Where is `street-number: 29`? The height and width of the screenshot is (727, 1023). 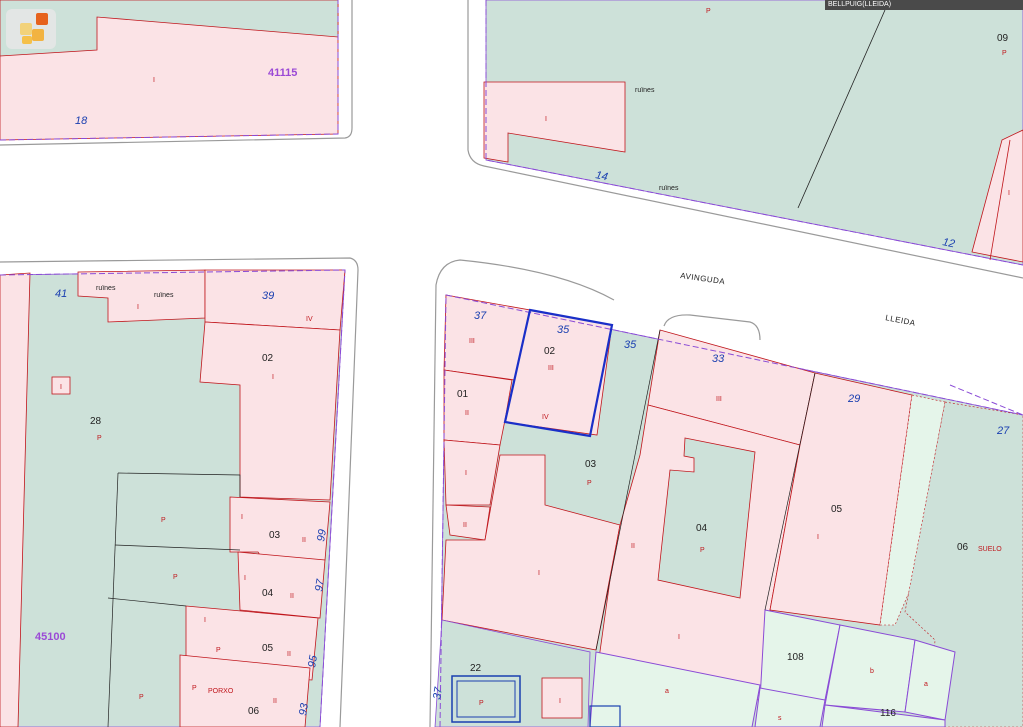
street-number: 29 is located at coordinates (853, 399).